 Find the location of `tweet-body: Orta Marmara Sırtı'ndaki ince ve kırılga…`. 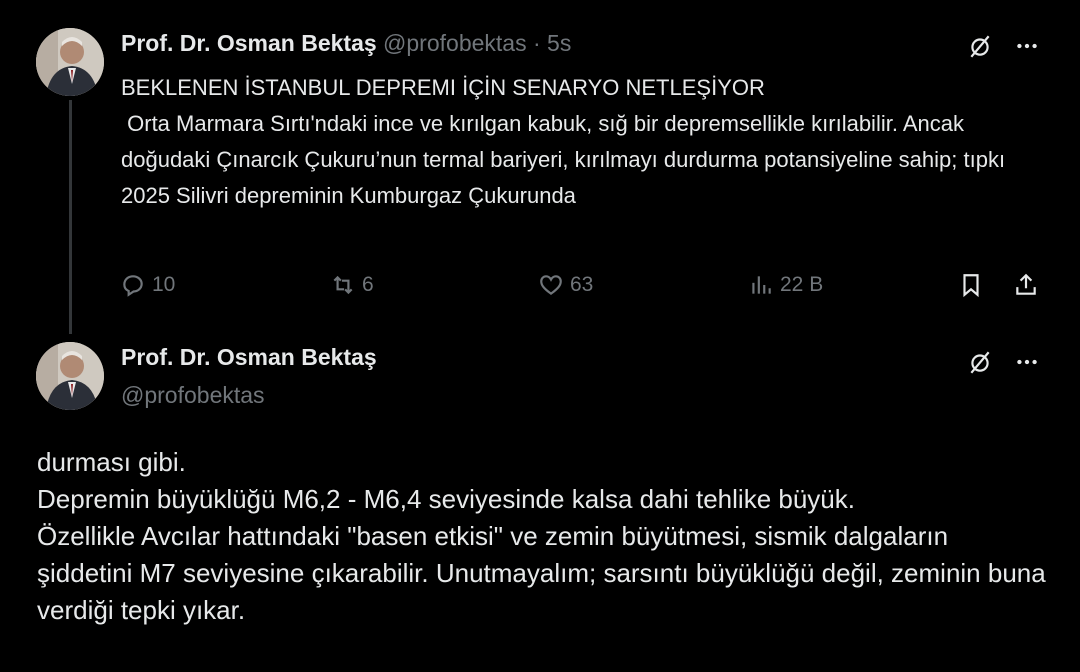

tweet-body: Orta Marmara Sırtı'ndaki ince ve kırılga… is located at coordinates (566, 159).